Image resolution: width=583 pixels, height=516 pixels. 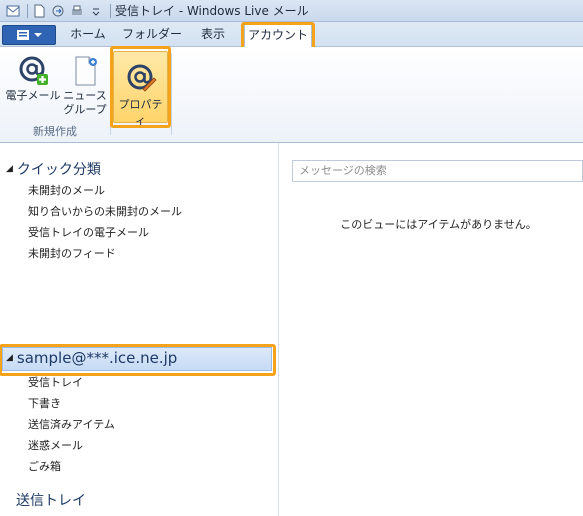 What do you see at coordinates (140, 112) in the screenshot?
I see `properties-label: プロパティ` at bounding box center [140, 112].